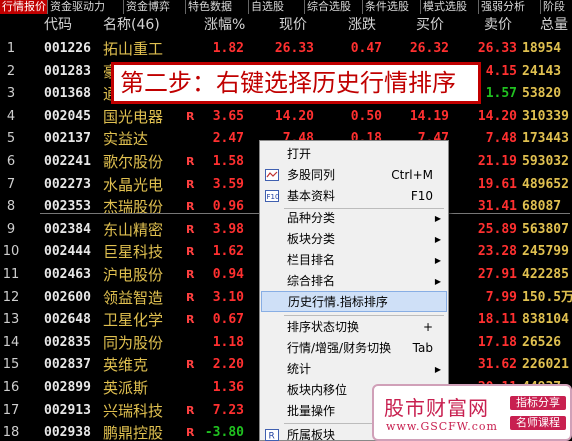  What do you see at coordinates (311, 239) in the screenshot?
I see `menu-item-label: 板块分类` at bounding box center [311, 239].